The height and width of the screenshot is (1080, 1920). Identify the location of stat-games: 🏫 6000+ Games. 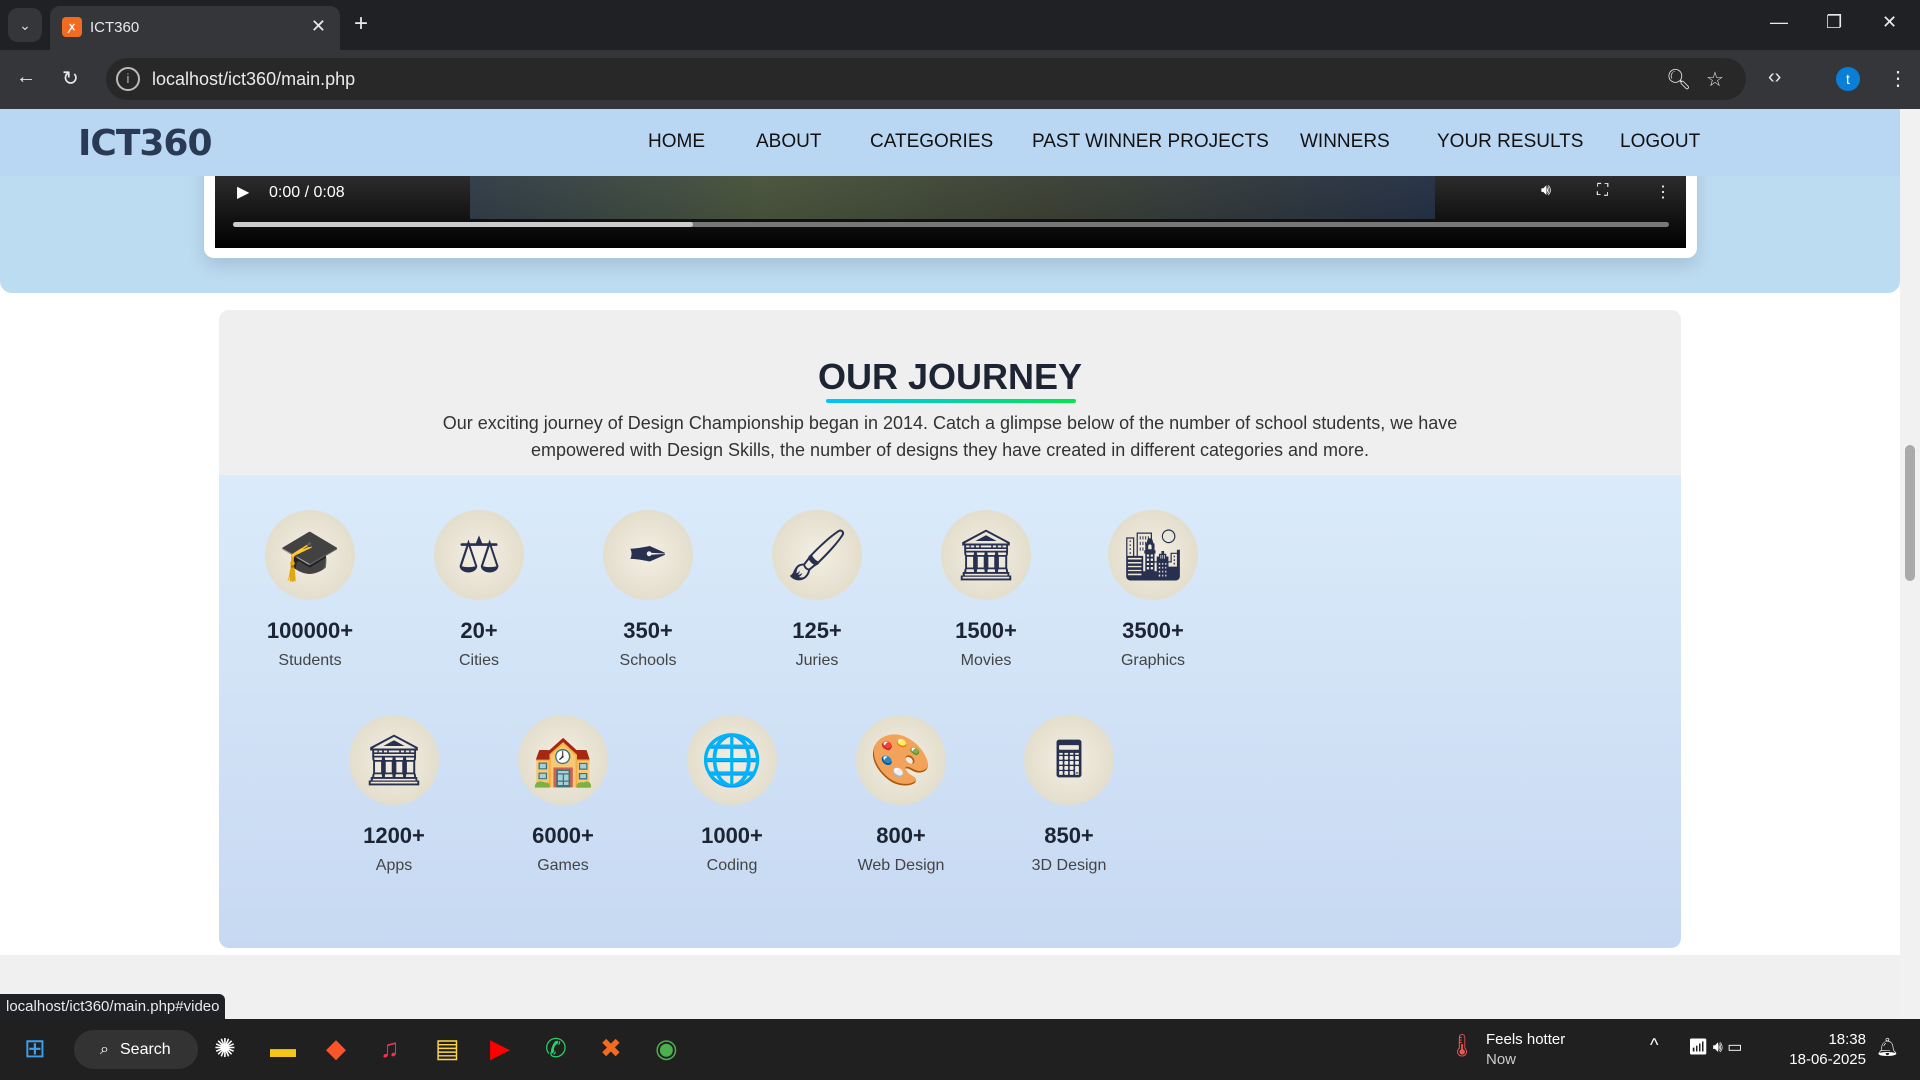
(563, 795).